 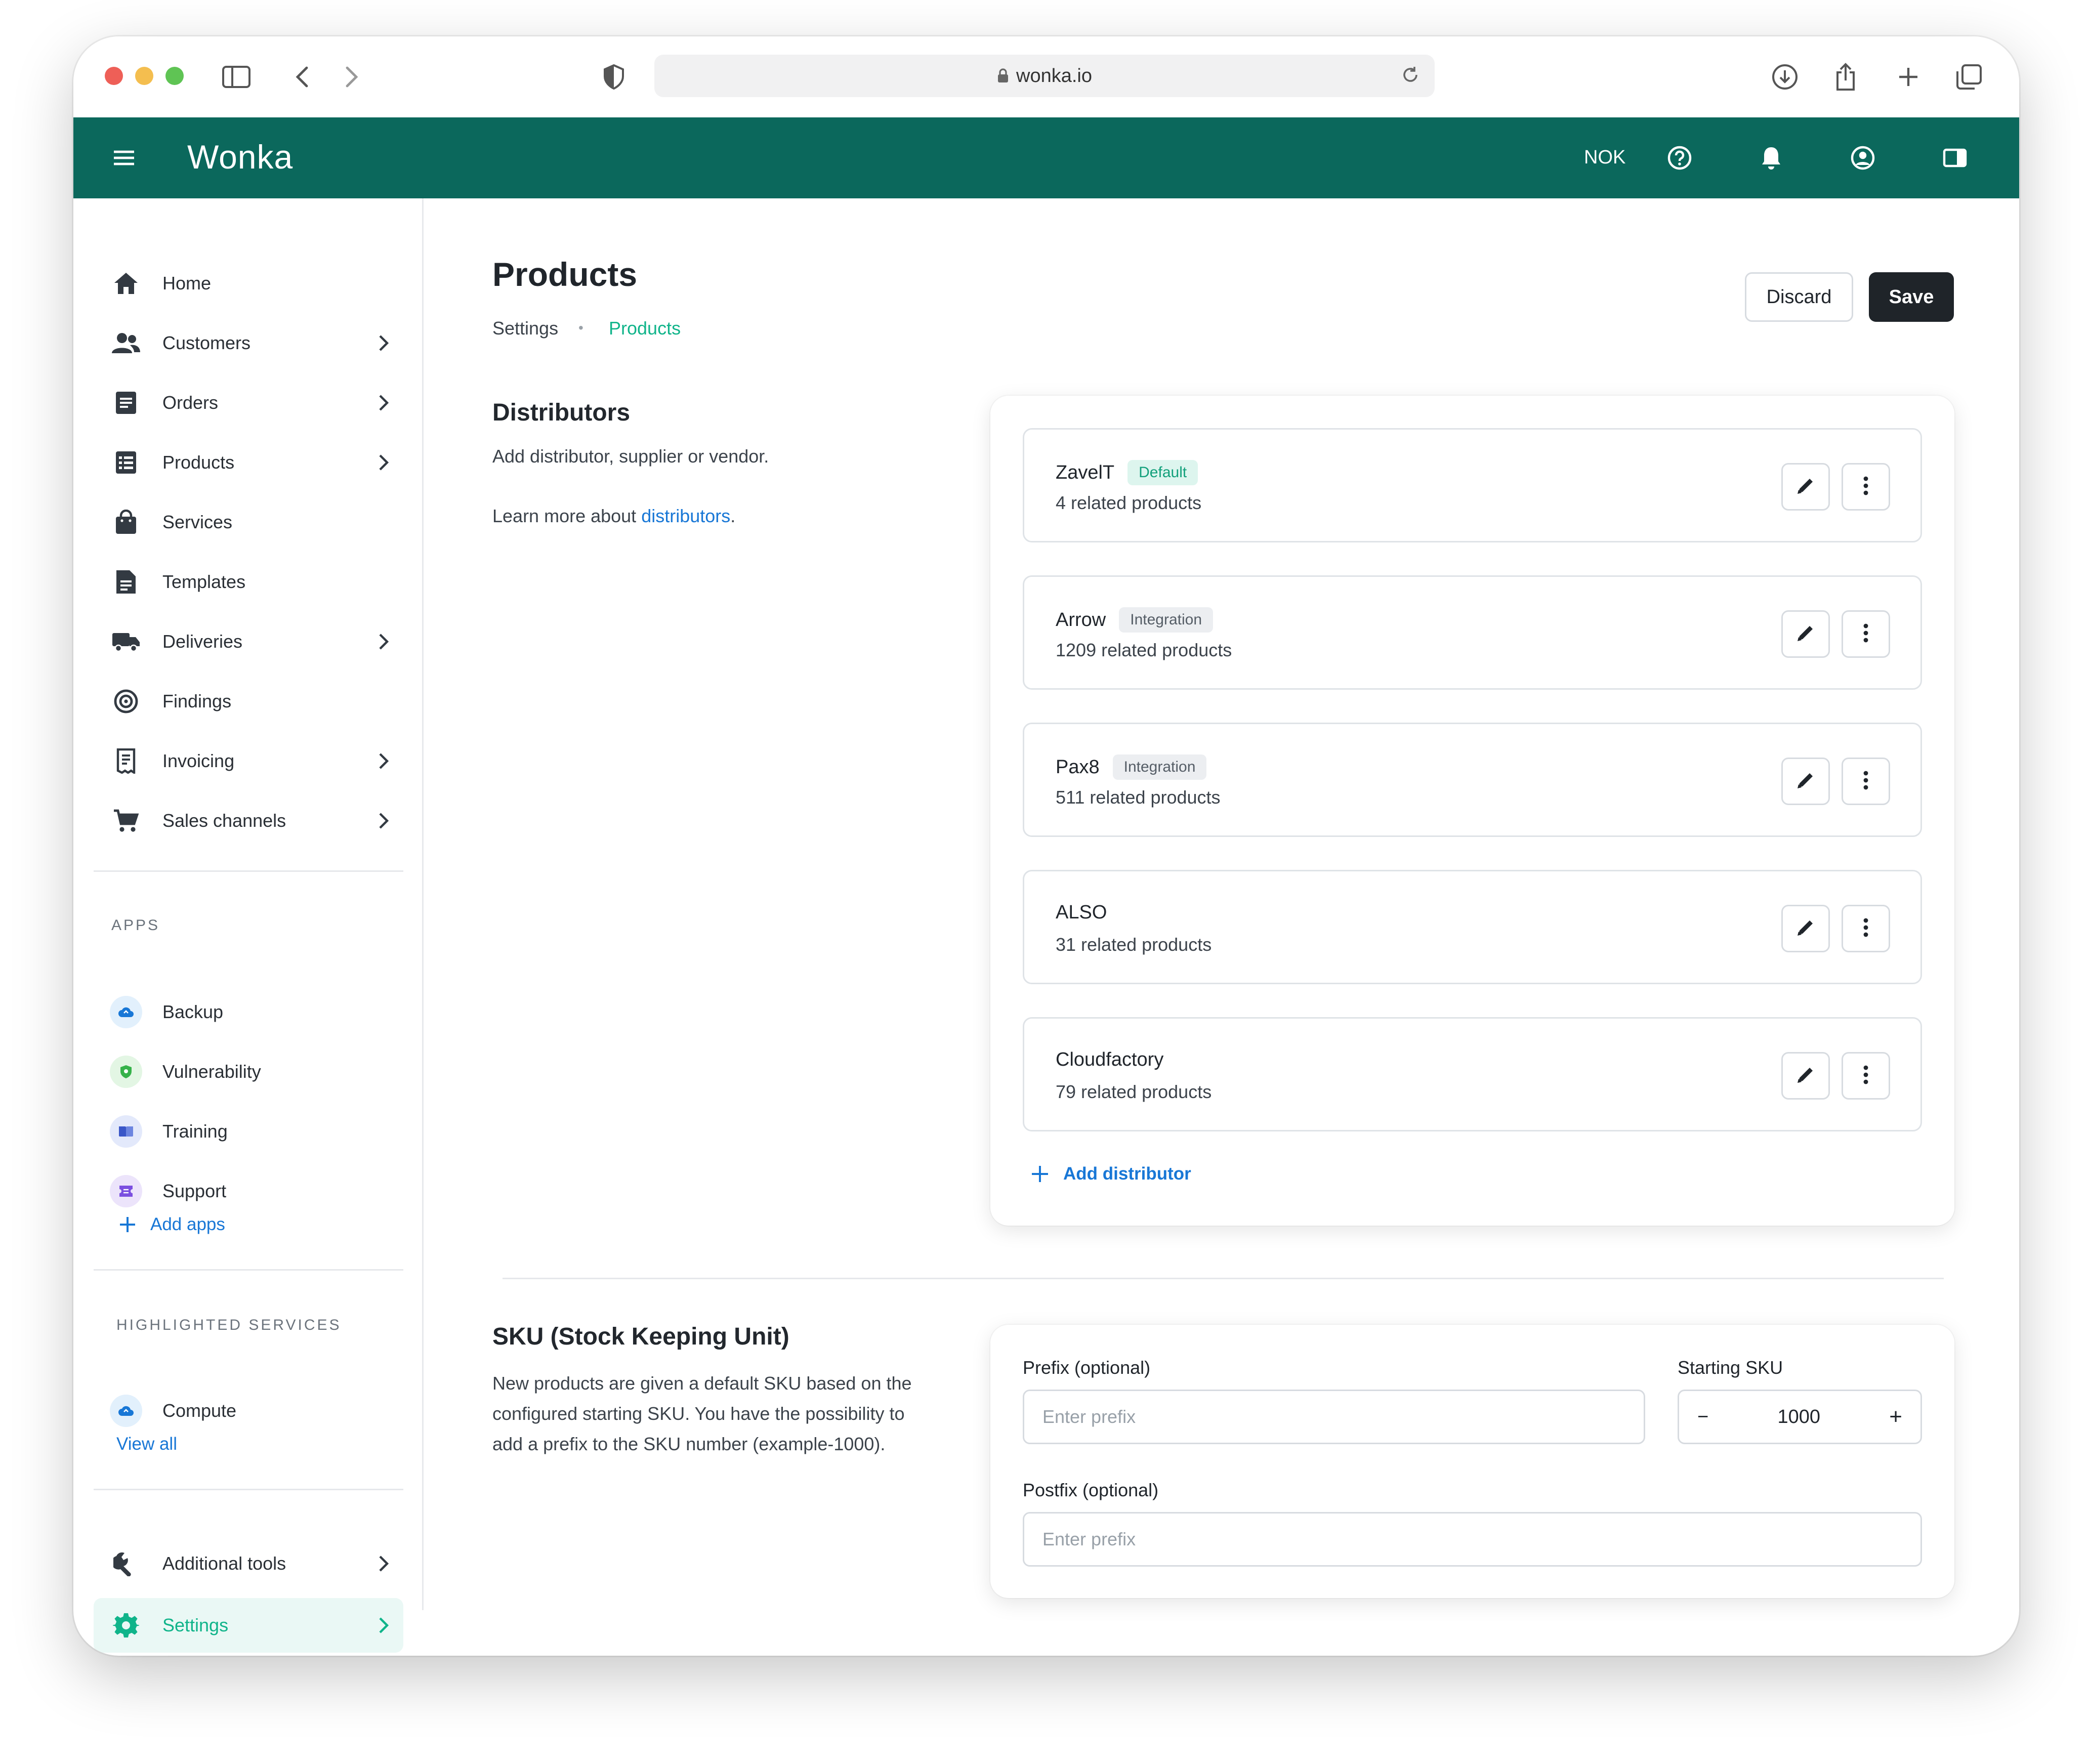 I want to click on distributor-row: ALSO 31 related products, so click(x=1472, y=927).